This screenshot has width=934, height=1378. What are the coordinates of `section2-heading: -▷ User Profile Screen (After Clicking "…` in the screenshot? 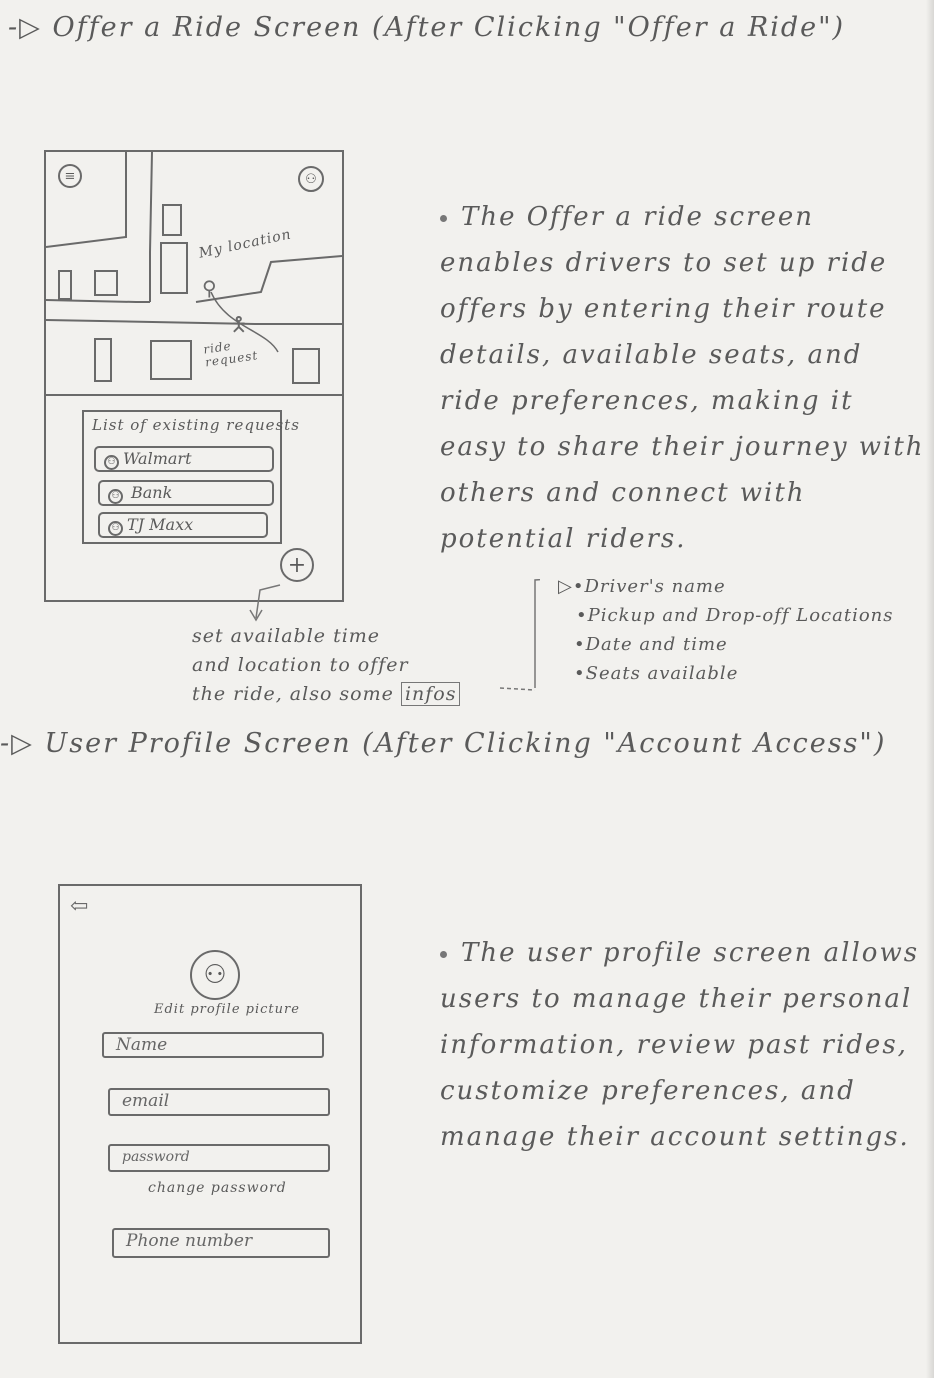 It's located at (443, 743).